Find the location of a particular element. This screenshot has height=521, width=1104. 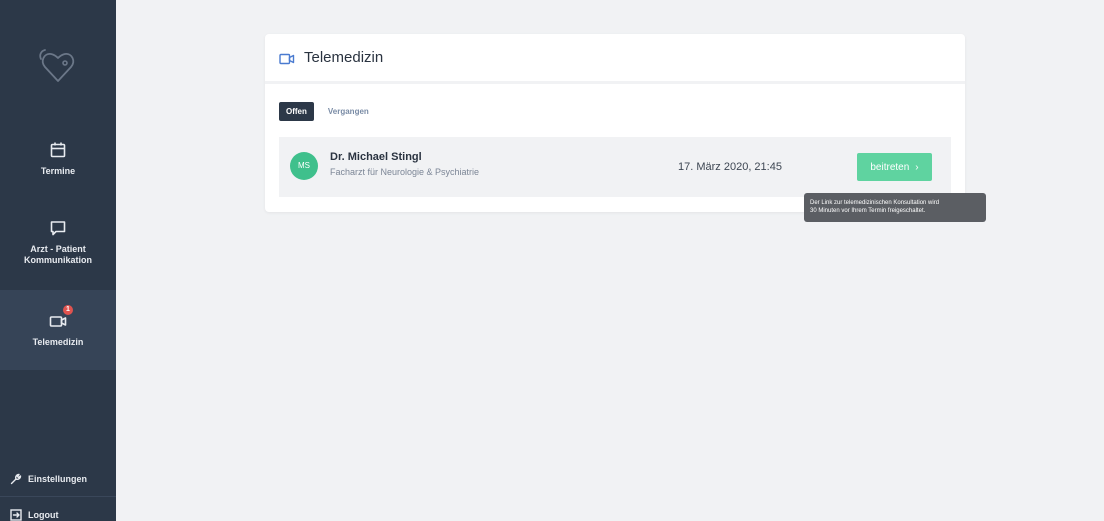

video-camera-icon is located at coordinates (287, 58).